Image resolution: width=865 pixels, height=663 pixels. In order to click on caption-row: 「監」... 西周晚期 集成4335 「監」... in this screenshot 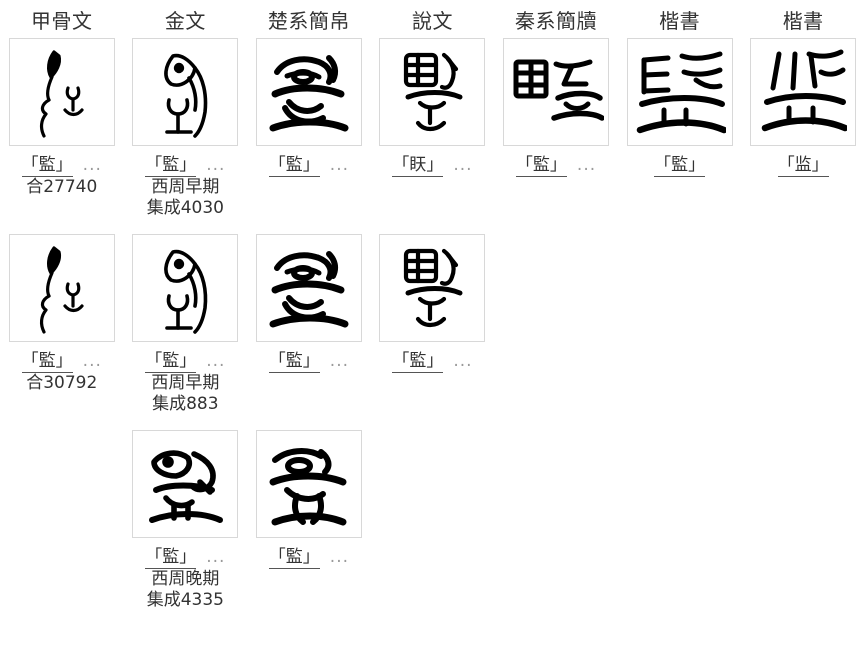, I will do `click(432, 585)`.